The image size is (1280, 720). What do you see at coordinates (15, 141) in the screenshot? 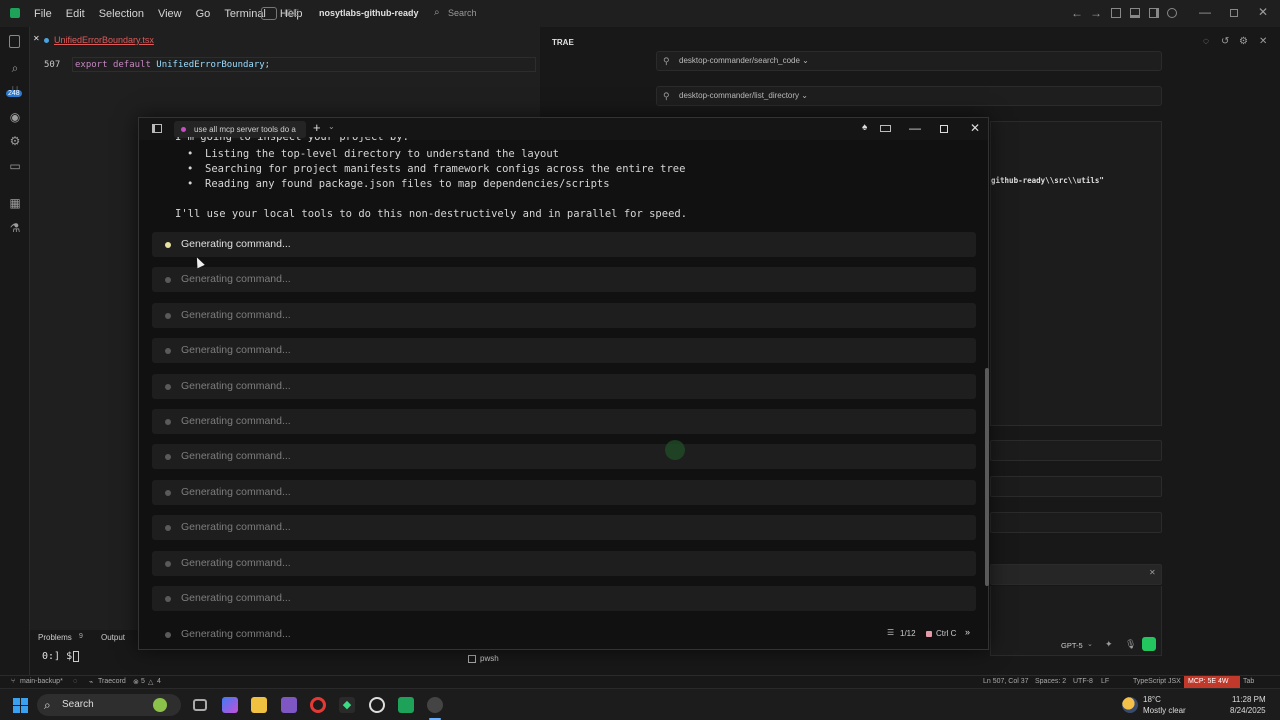
I see `extensions-icon: ⚙` at bounding box center [15, 141].